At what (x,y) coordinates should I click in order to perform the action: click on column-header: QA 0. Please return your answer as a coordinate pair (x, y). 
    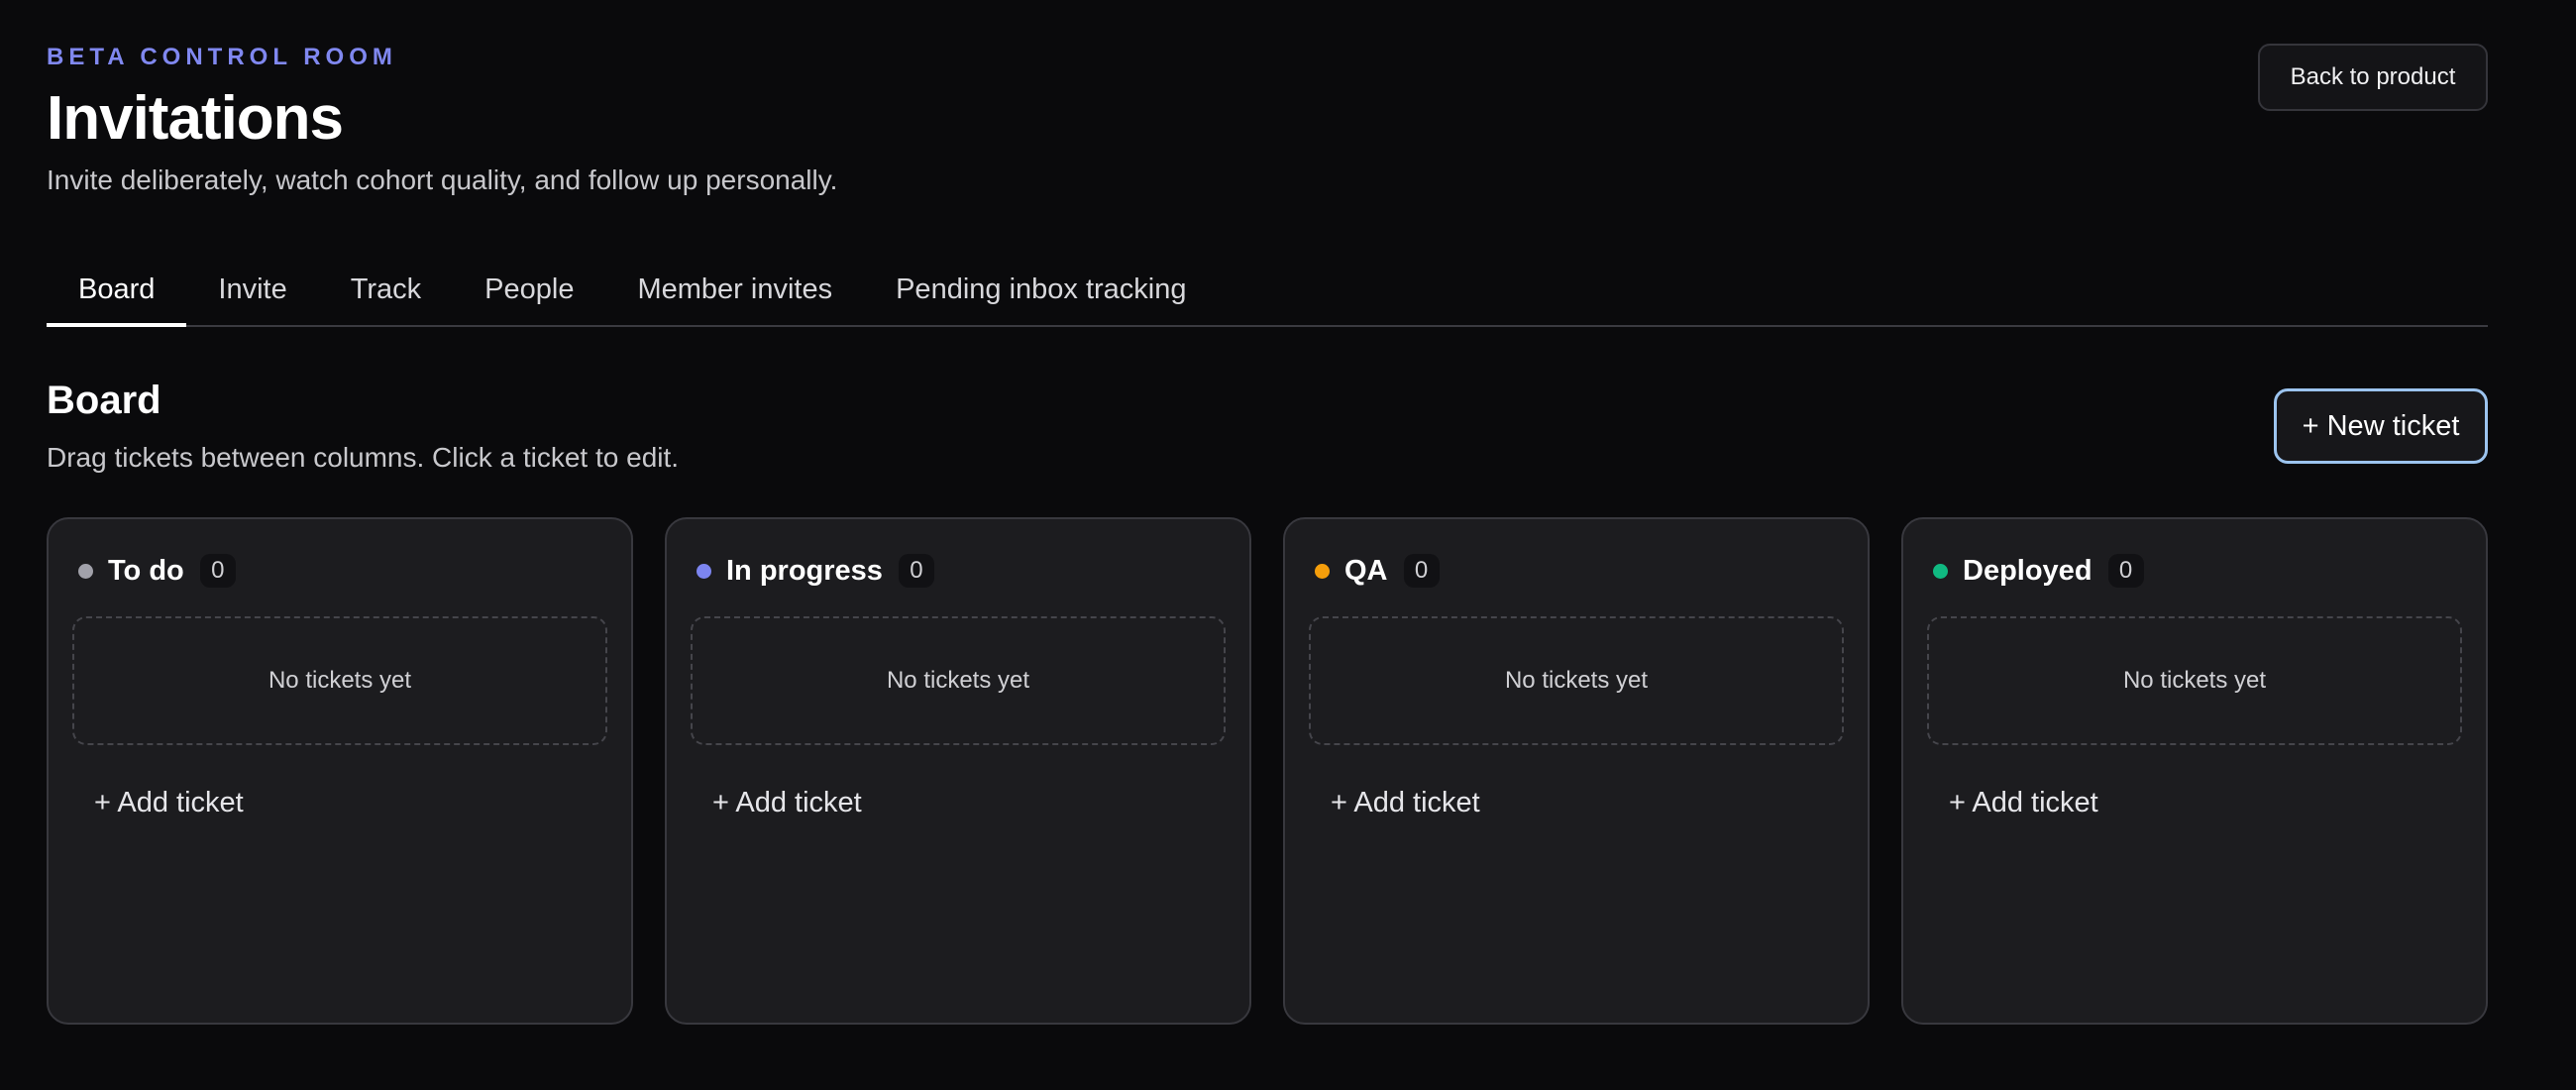
    Looking at the image, I should click on (1377, 571).